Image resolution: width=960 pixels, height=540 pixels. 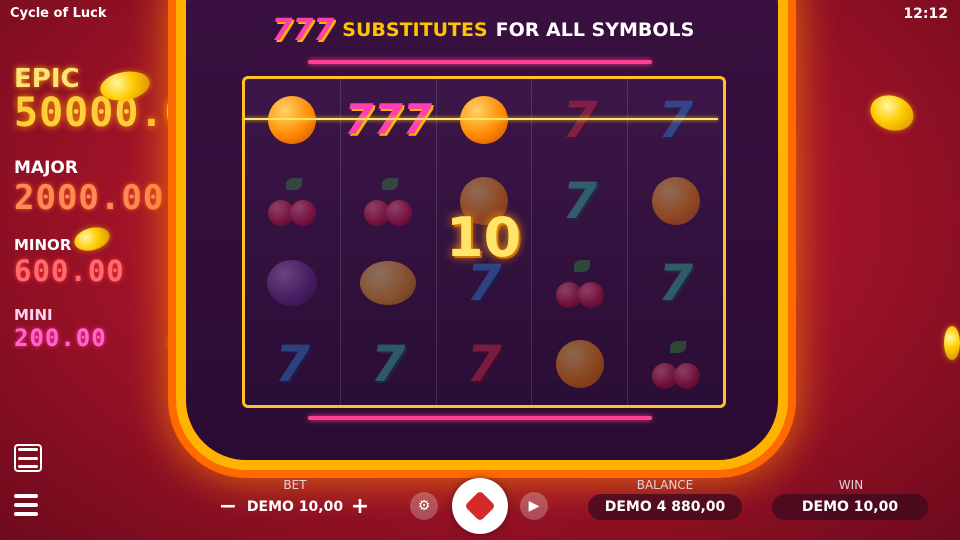 I want to click on banner-highlight: SUBSTITUTES, so click(x=415, y=30).